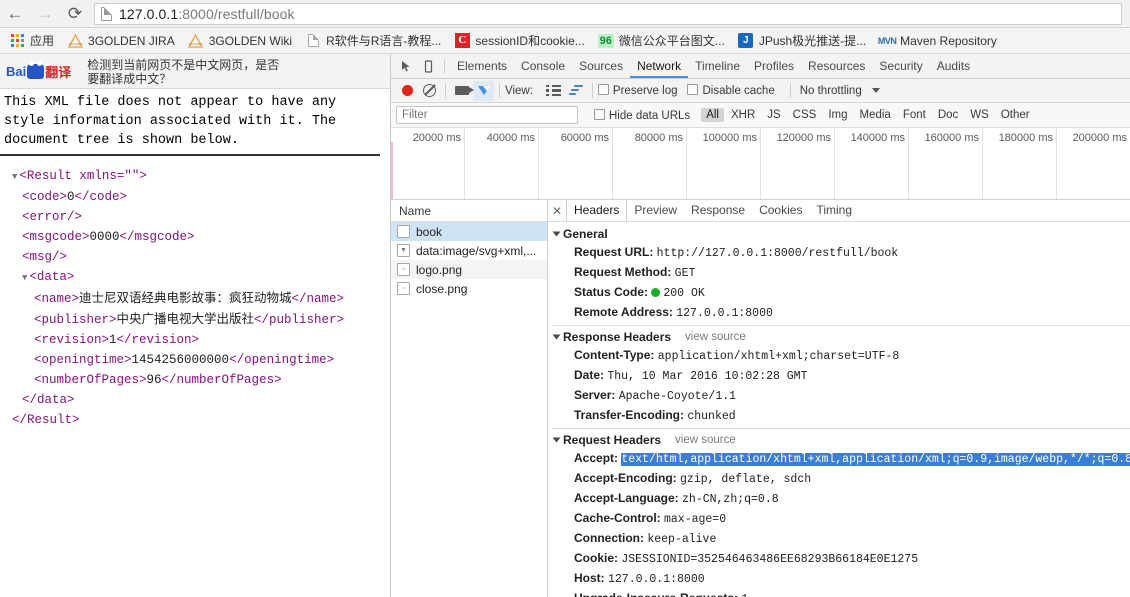 The height and width of the screenshot is (597, 1130). Describe the element at coordinates (428, 66) in the screenshot. I see `device-toolbar-icon` at that location.